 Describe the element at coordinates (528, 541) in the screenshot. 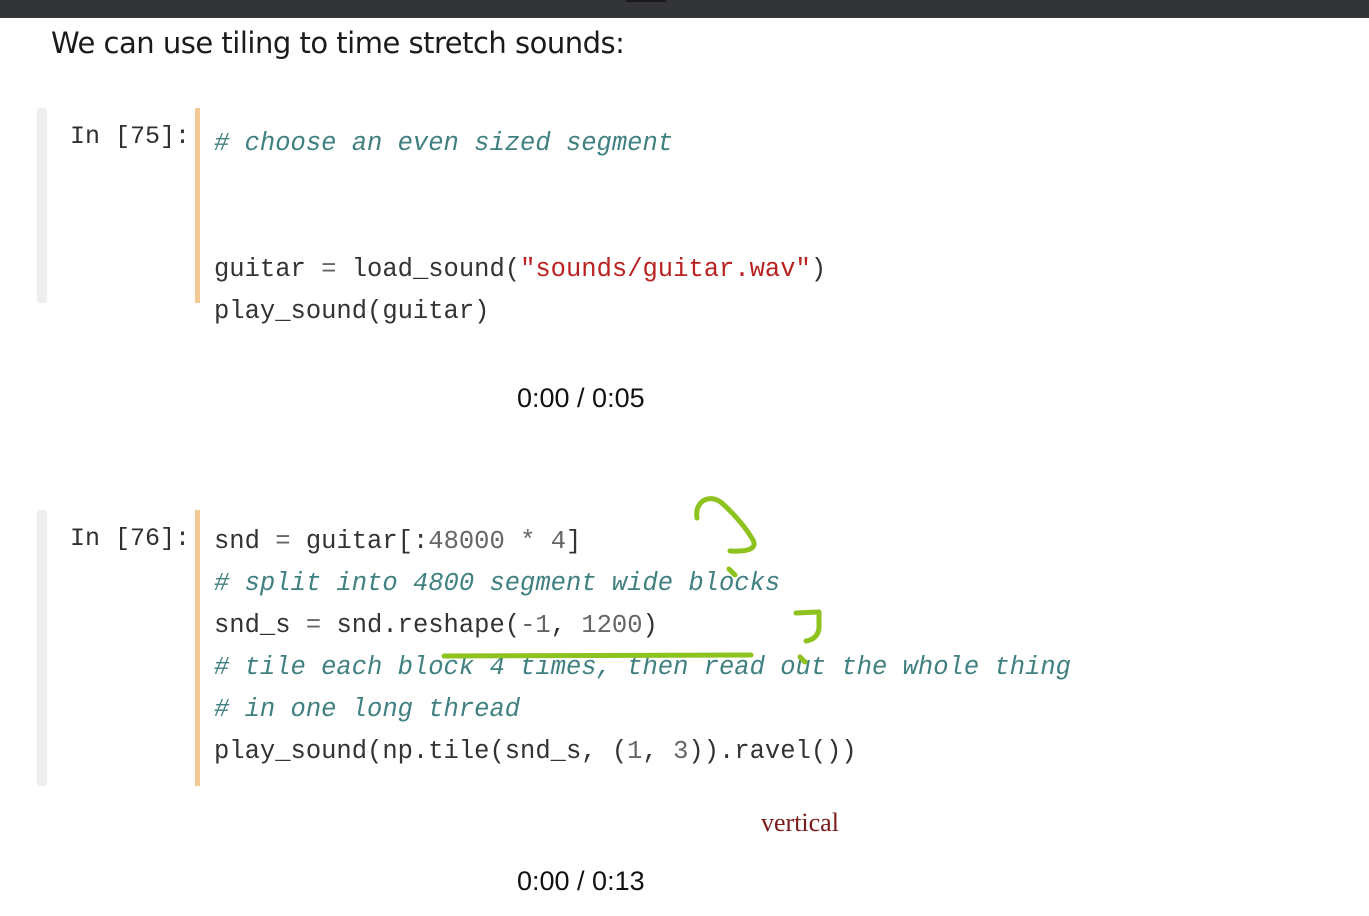

I see `code-token: *` at that location.